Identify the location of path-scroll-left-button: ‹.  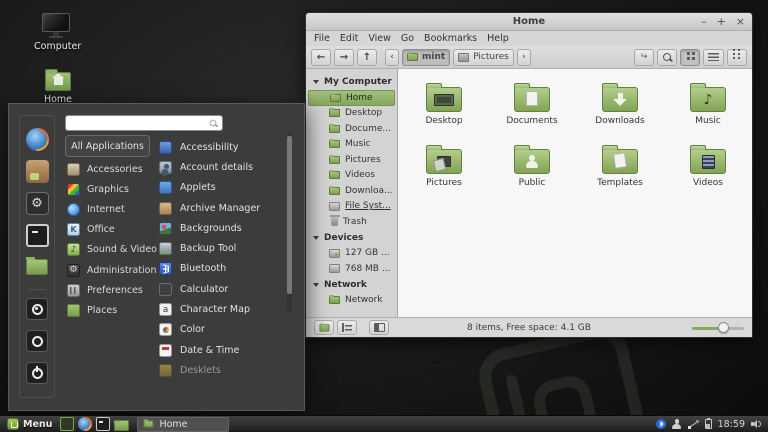
(392, 57).